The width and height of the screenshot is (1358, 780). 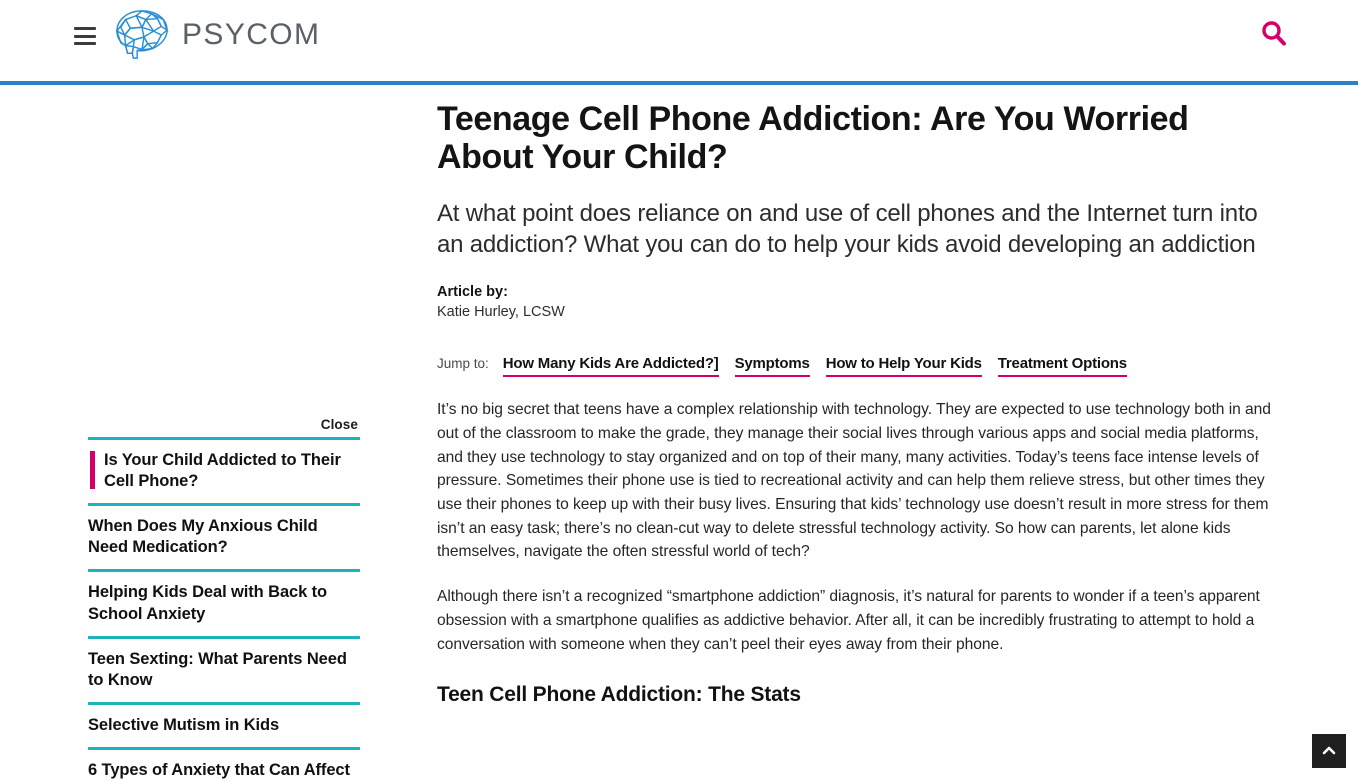 I want to click on hamburger-menu-icon, so click(x=85, y=36).